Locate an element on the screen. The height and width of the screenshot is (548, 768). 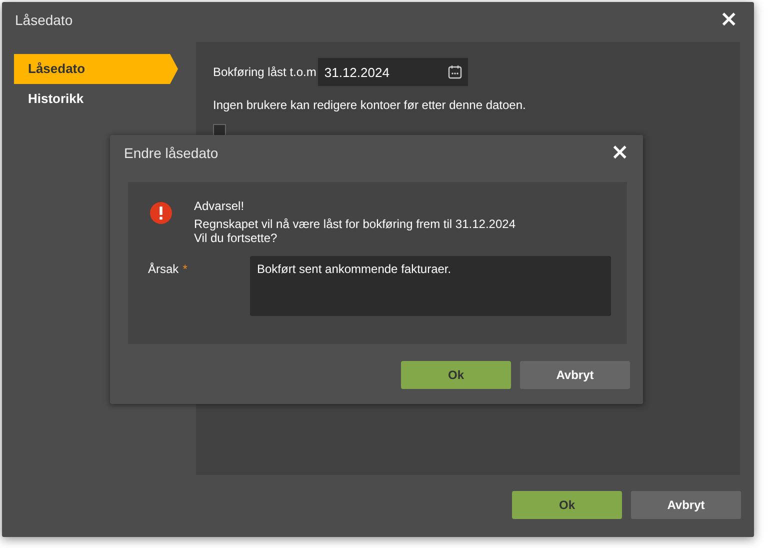
warning-icon is located at coordinates (161, 213).